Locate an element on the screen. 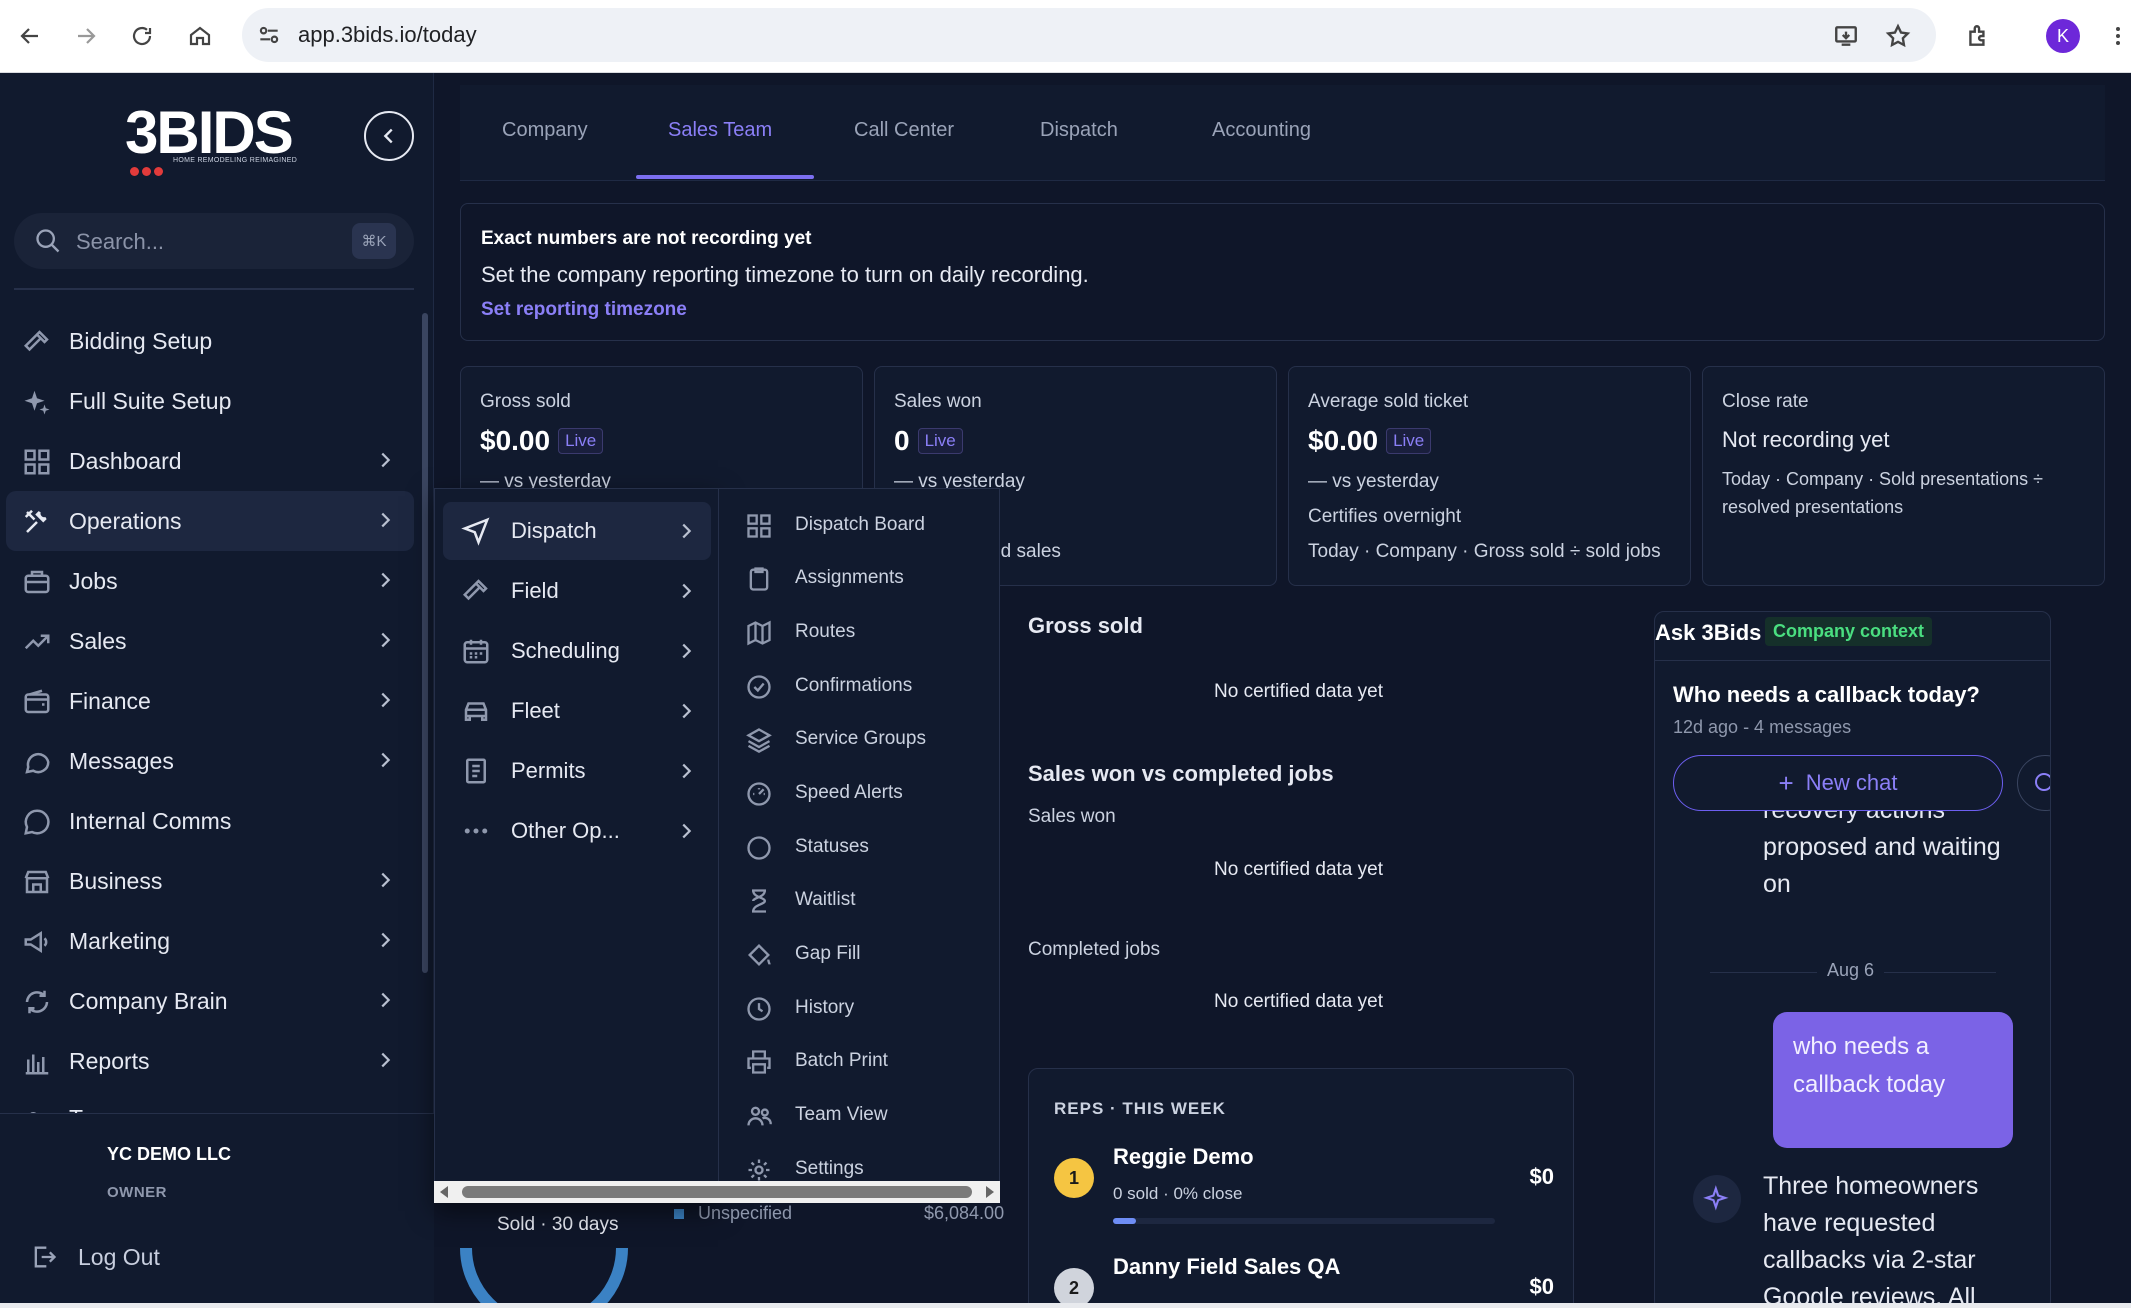 This screenshot has height=1308, width=2131. chevron-left-icon is located at coordinates (388, 136).